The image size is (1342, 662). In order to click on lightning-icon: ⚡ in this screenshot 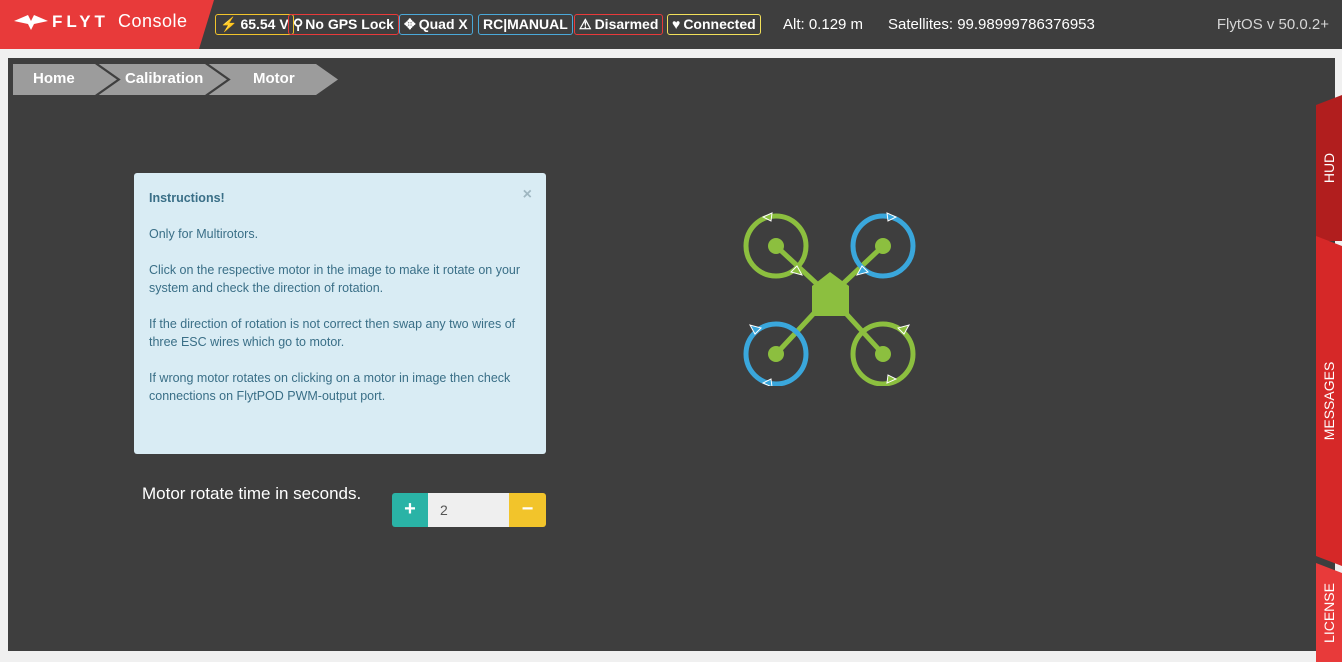, I will do `click(229, 24)`.